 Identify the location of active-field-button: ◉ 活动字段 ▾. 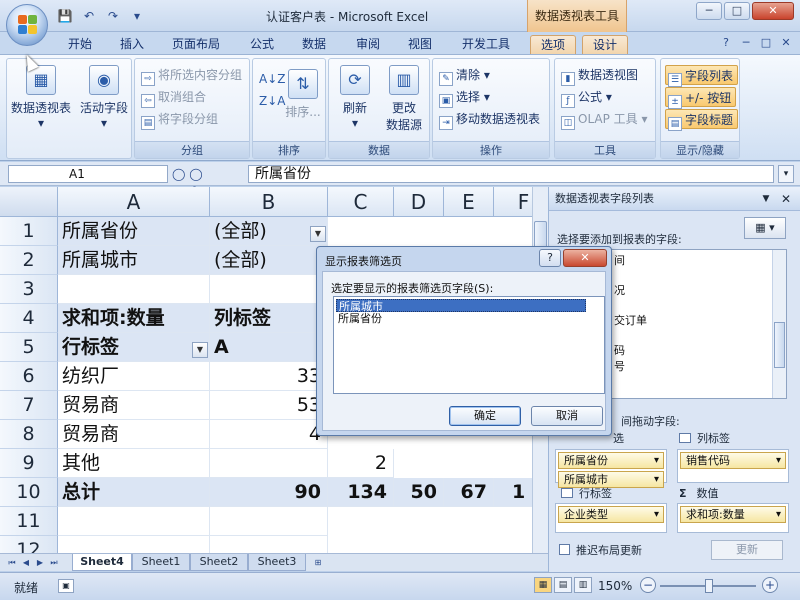
(104, 100).